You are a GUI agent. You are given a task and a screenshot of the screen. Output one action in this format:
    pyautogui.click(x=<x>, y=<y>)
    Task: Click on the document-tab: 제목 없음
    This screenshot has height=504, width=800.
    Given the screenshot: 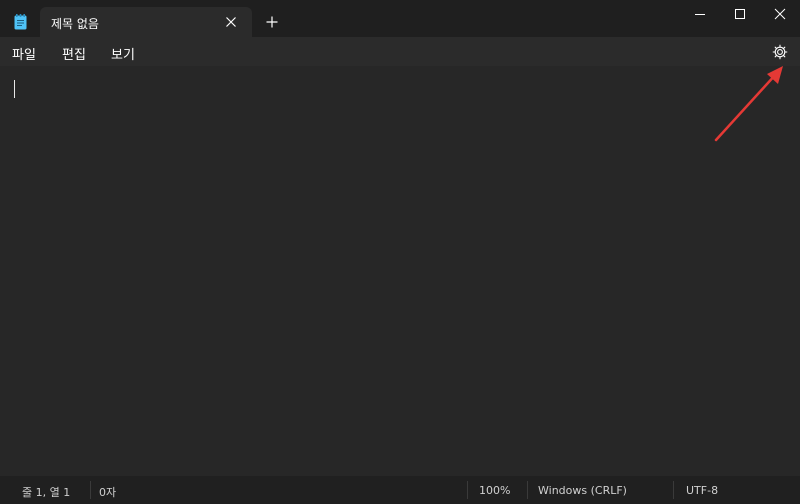 What is the action you would take?
    pyautogui.click(x=146, y=22)
    